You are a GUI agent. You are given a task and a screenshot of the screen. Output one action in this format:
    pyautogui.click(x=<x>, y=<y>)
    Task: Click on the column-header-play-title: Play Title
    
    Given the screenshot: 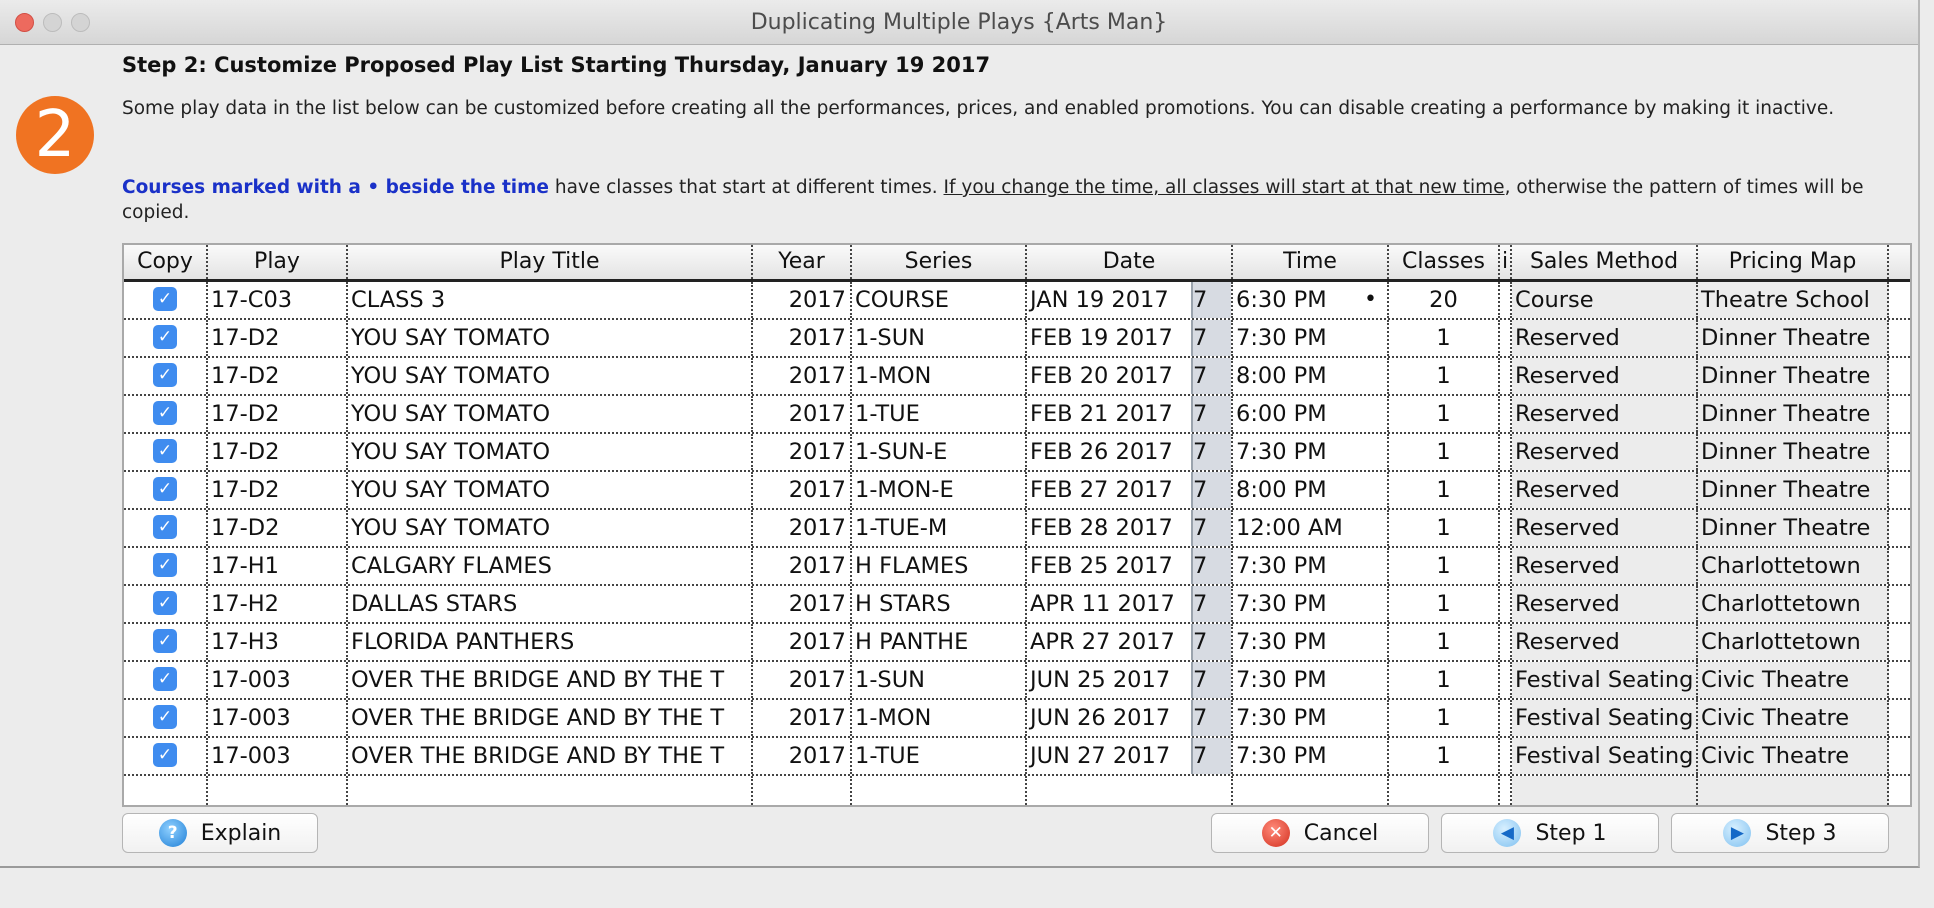 What is the action you would take?
    pyautogui.click(x=550, y=262)
    